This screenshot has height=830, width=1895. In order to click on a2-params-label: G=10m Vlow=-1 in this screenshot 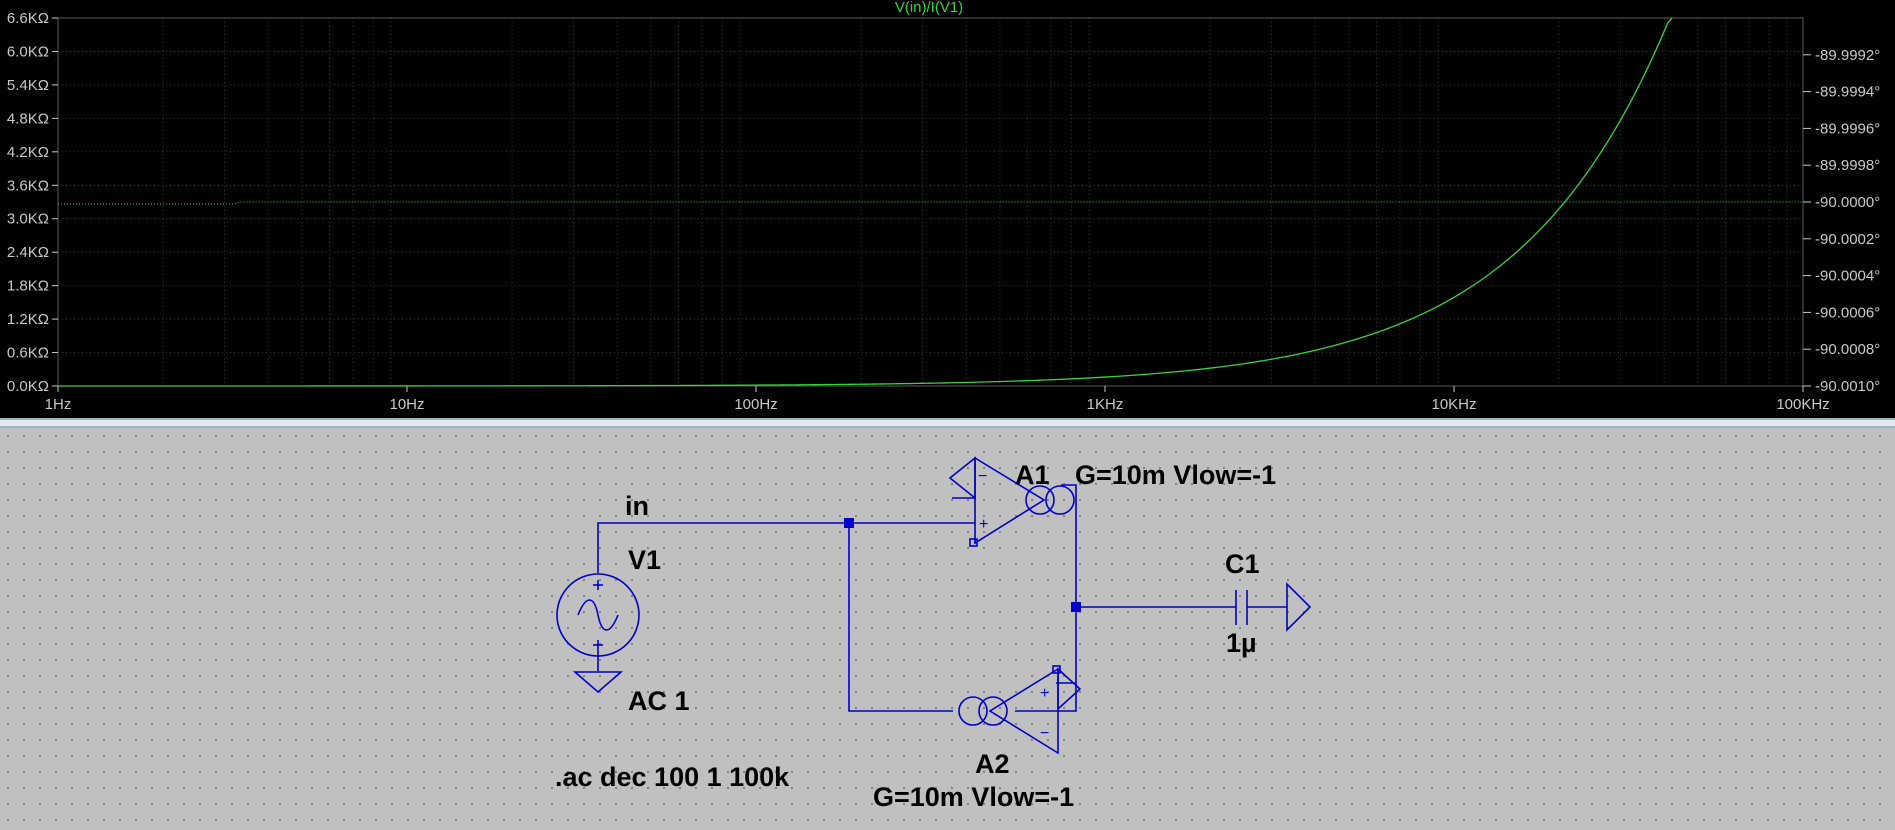, I will do `click(973, 797)`.